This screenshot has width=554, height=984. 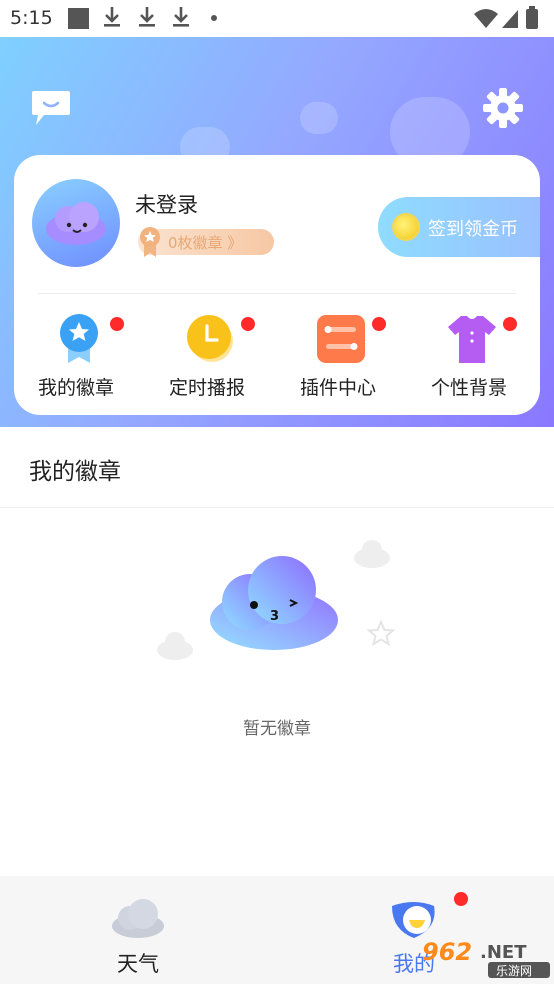 What do you see at coordinates (341, 339) in the screenshot?
I see `plugin-icon` at bounding box center [341, 339].